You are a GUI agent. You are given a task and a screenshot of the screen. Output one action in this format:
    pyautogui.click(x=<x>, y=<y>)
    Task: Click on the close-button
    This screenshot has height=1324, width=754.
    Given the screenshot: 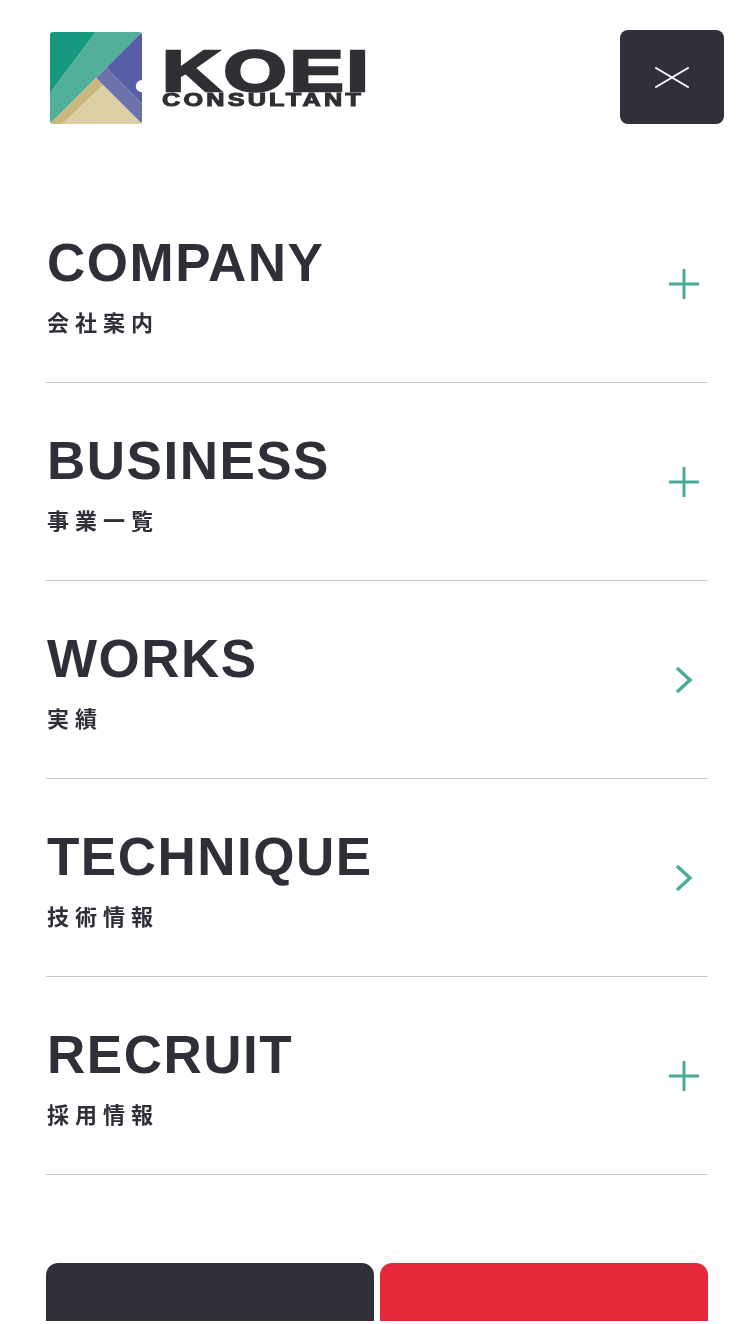 What is the action you would take?
    pyautogui.click(x=672, y=77)
    